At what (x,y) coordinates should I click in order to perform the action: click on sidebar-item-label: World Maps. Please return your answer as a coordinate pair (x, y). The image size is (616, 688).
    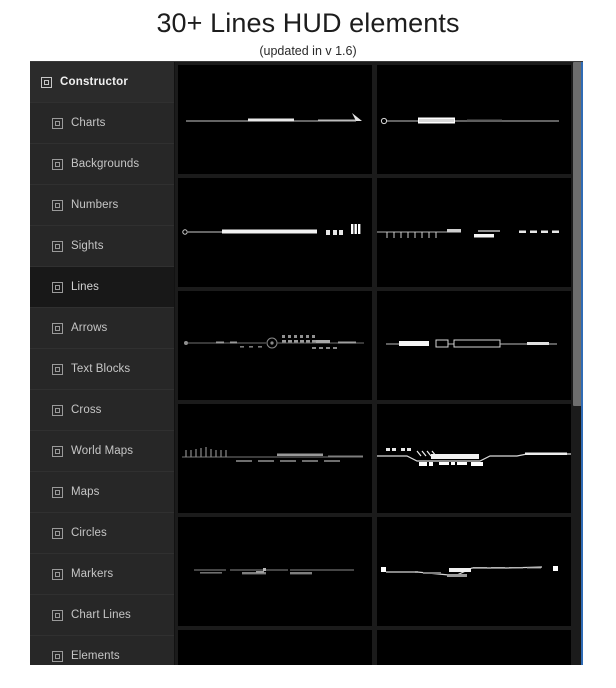
    Looking at the image, I should click on (102, 451).